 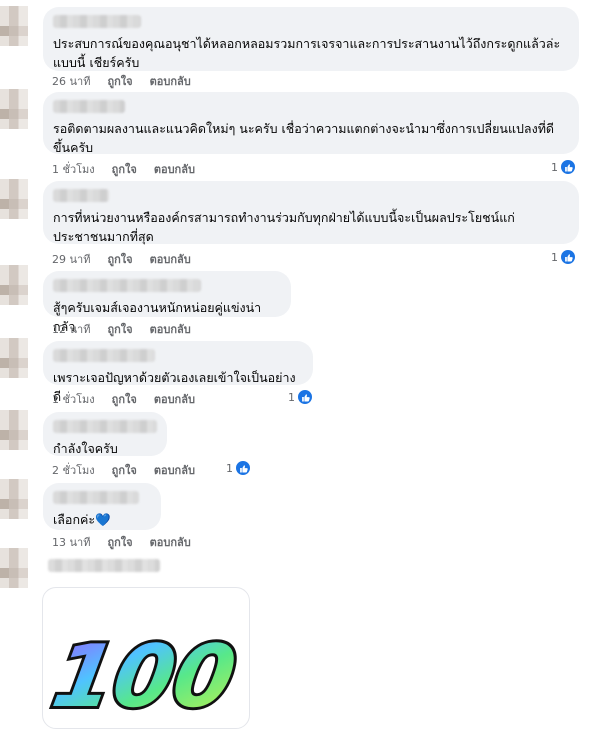 I want to click on comment-meta: 26 นาที ถูกใจ ตอบกลับ, so click(x=121, y=81).